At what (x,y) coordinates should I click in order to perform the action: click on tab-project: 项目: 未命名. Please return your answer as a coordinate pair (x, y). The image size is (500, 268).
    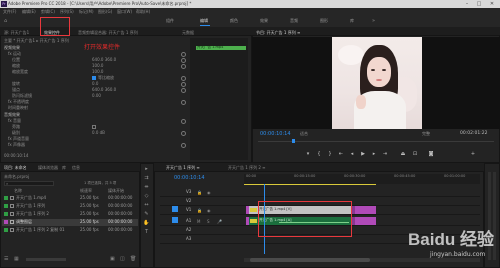
    Looking at the image, I should click on (15, 168).